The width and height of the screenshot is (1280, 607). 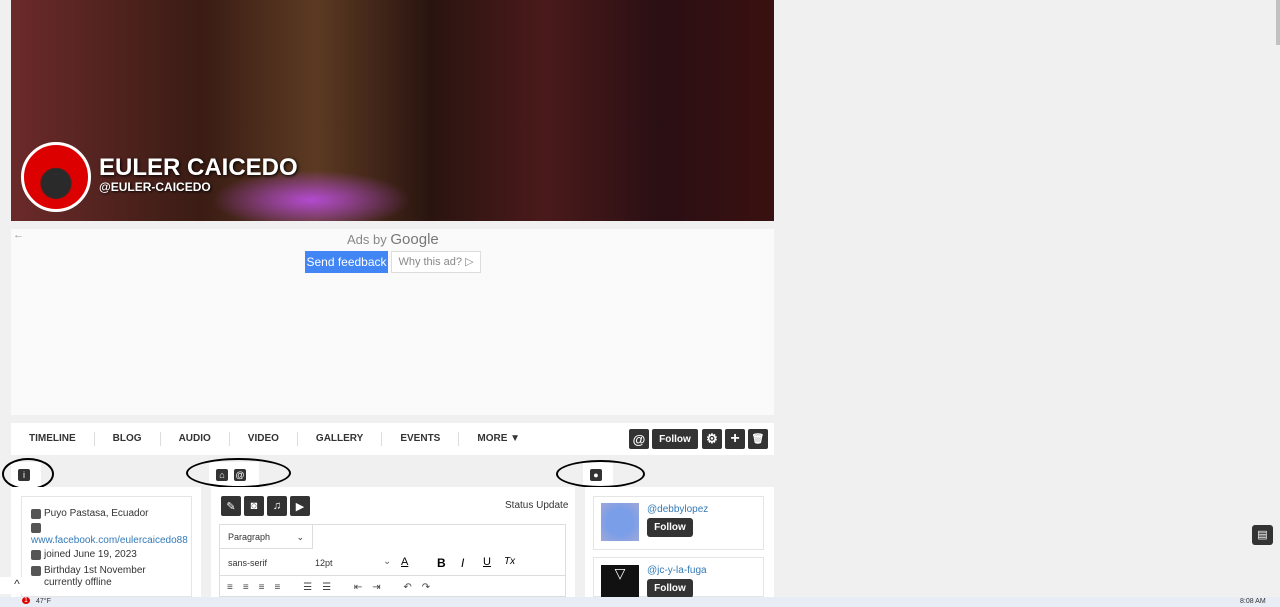 What do you see at coordinates (36, 554) in the screenshot?
I see `calendar-icon` at bounding box center [36, 554].